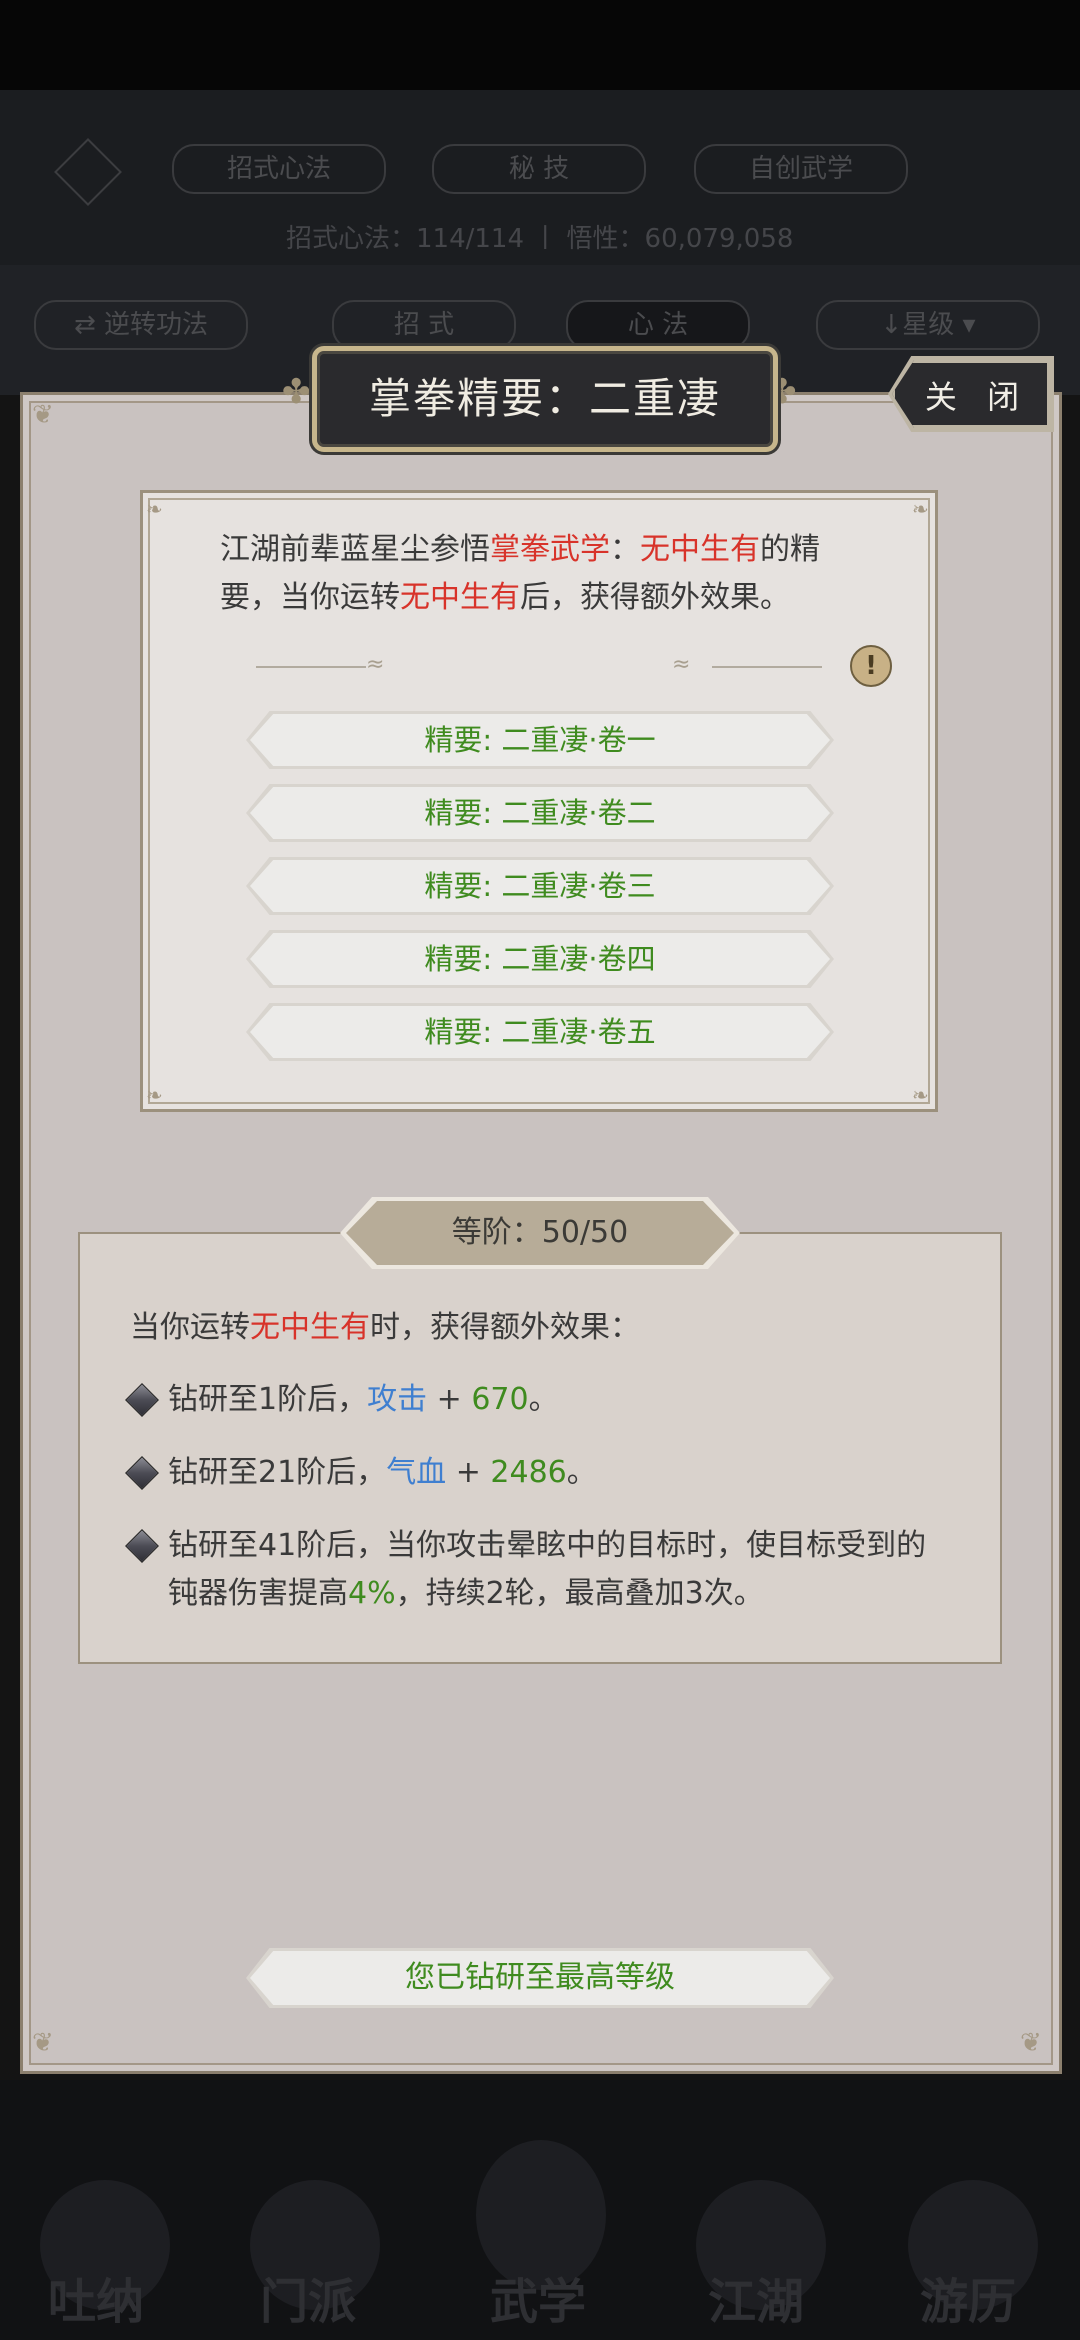 The width and height of the screenshot is (1080, 2340). What do you see at coordinates (311, 667) in the screenshot?
I see `divider-left` at bounding box center [311, 667].